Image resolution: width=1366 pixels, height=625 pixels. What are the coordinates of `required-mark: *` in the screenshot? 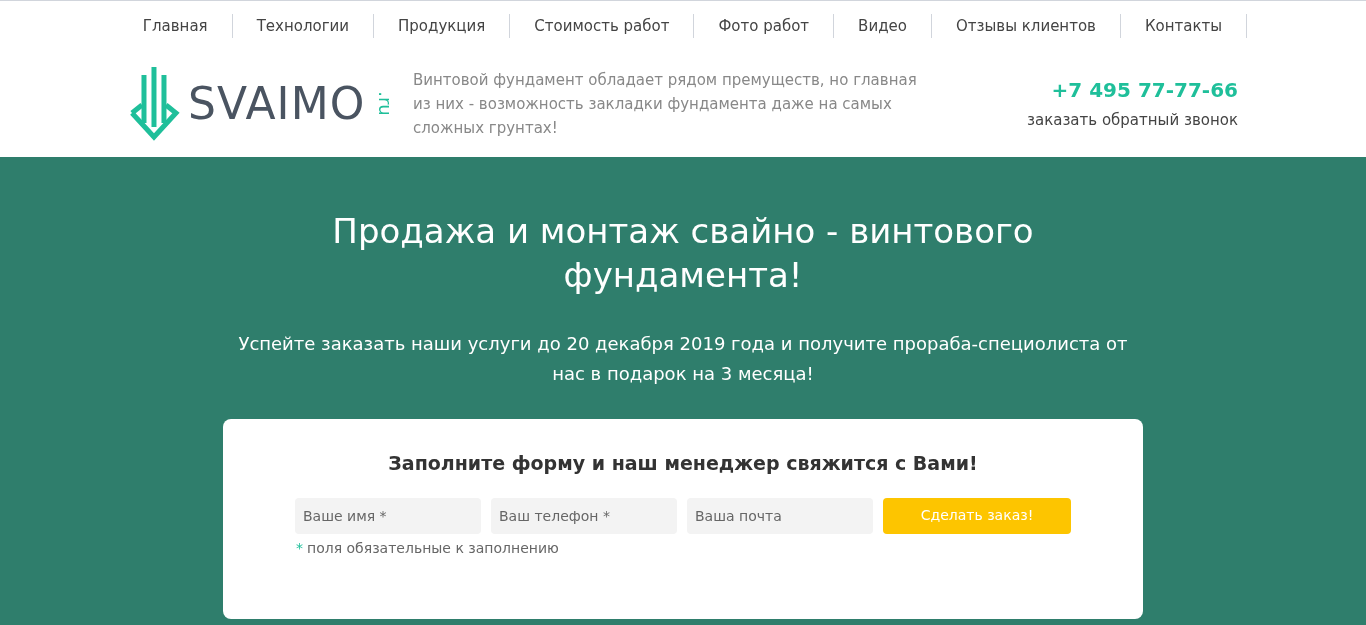 It's located at (299, 548).